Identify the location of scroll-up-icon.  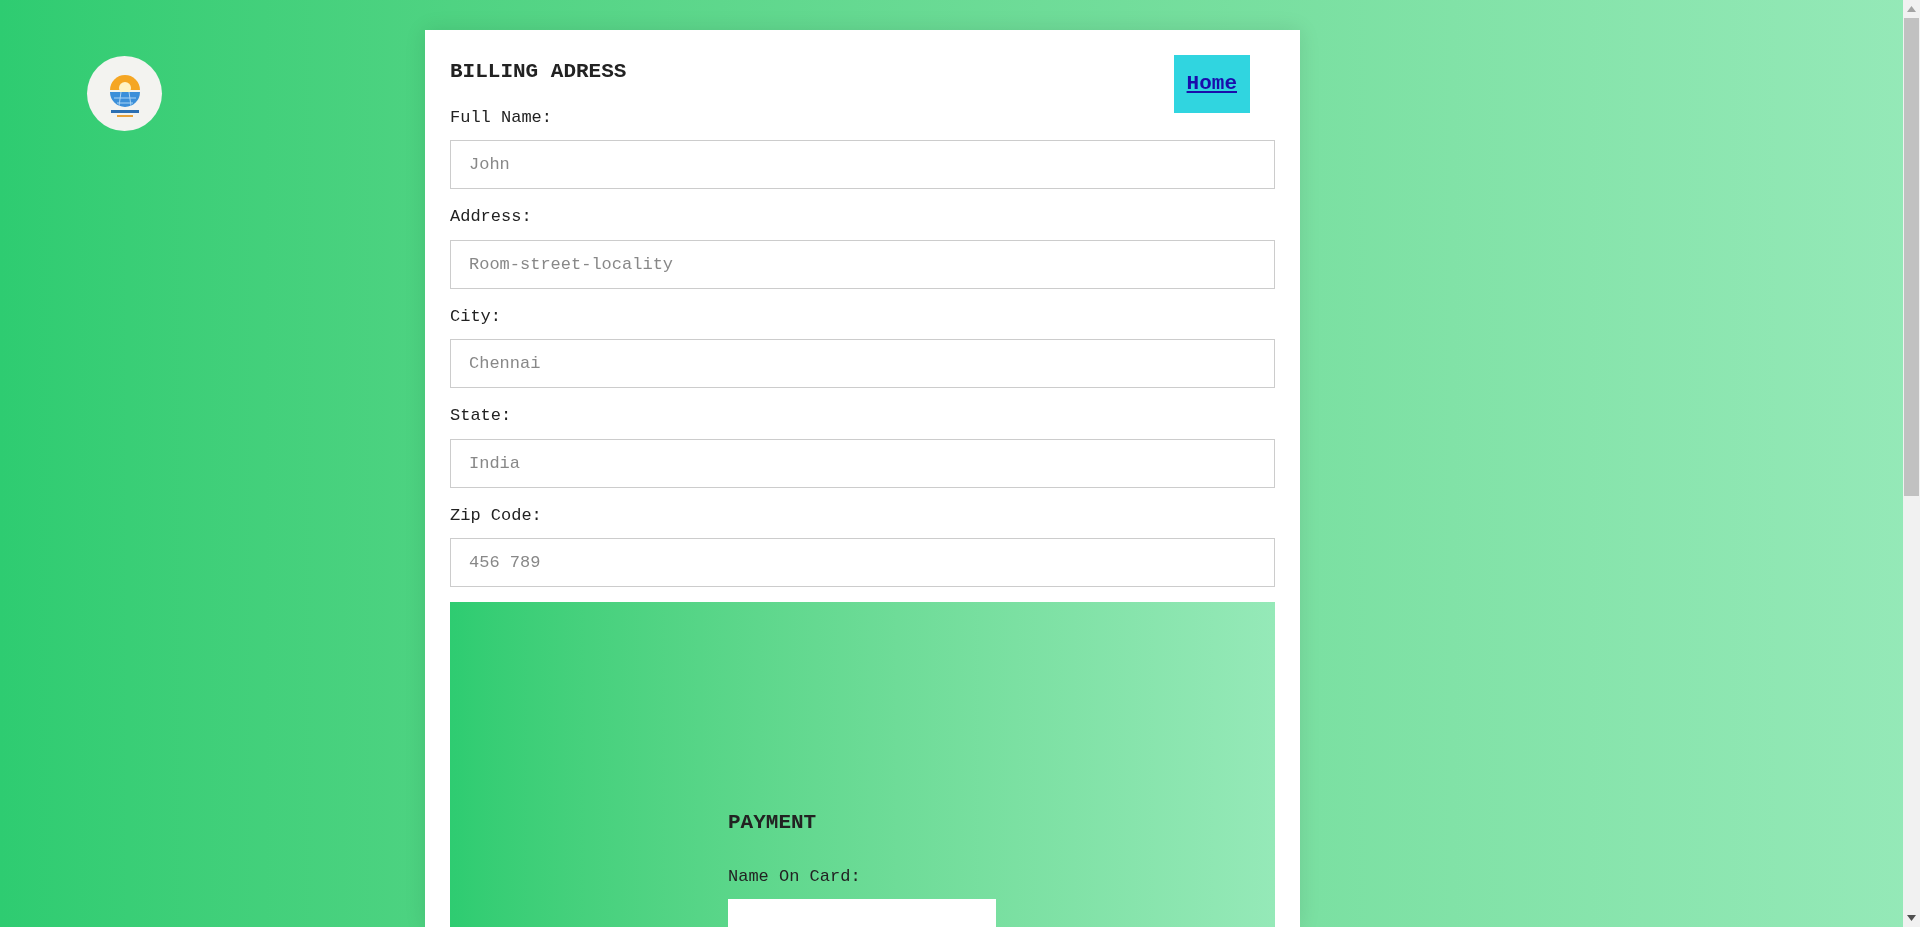
(1911, 9).